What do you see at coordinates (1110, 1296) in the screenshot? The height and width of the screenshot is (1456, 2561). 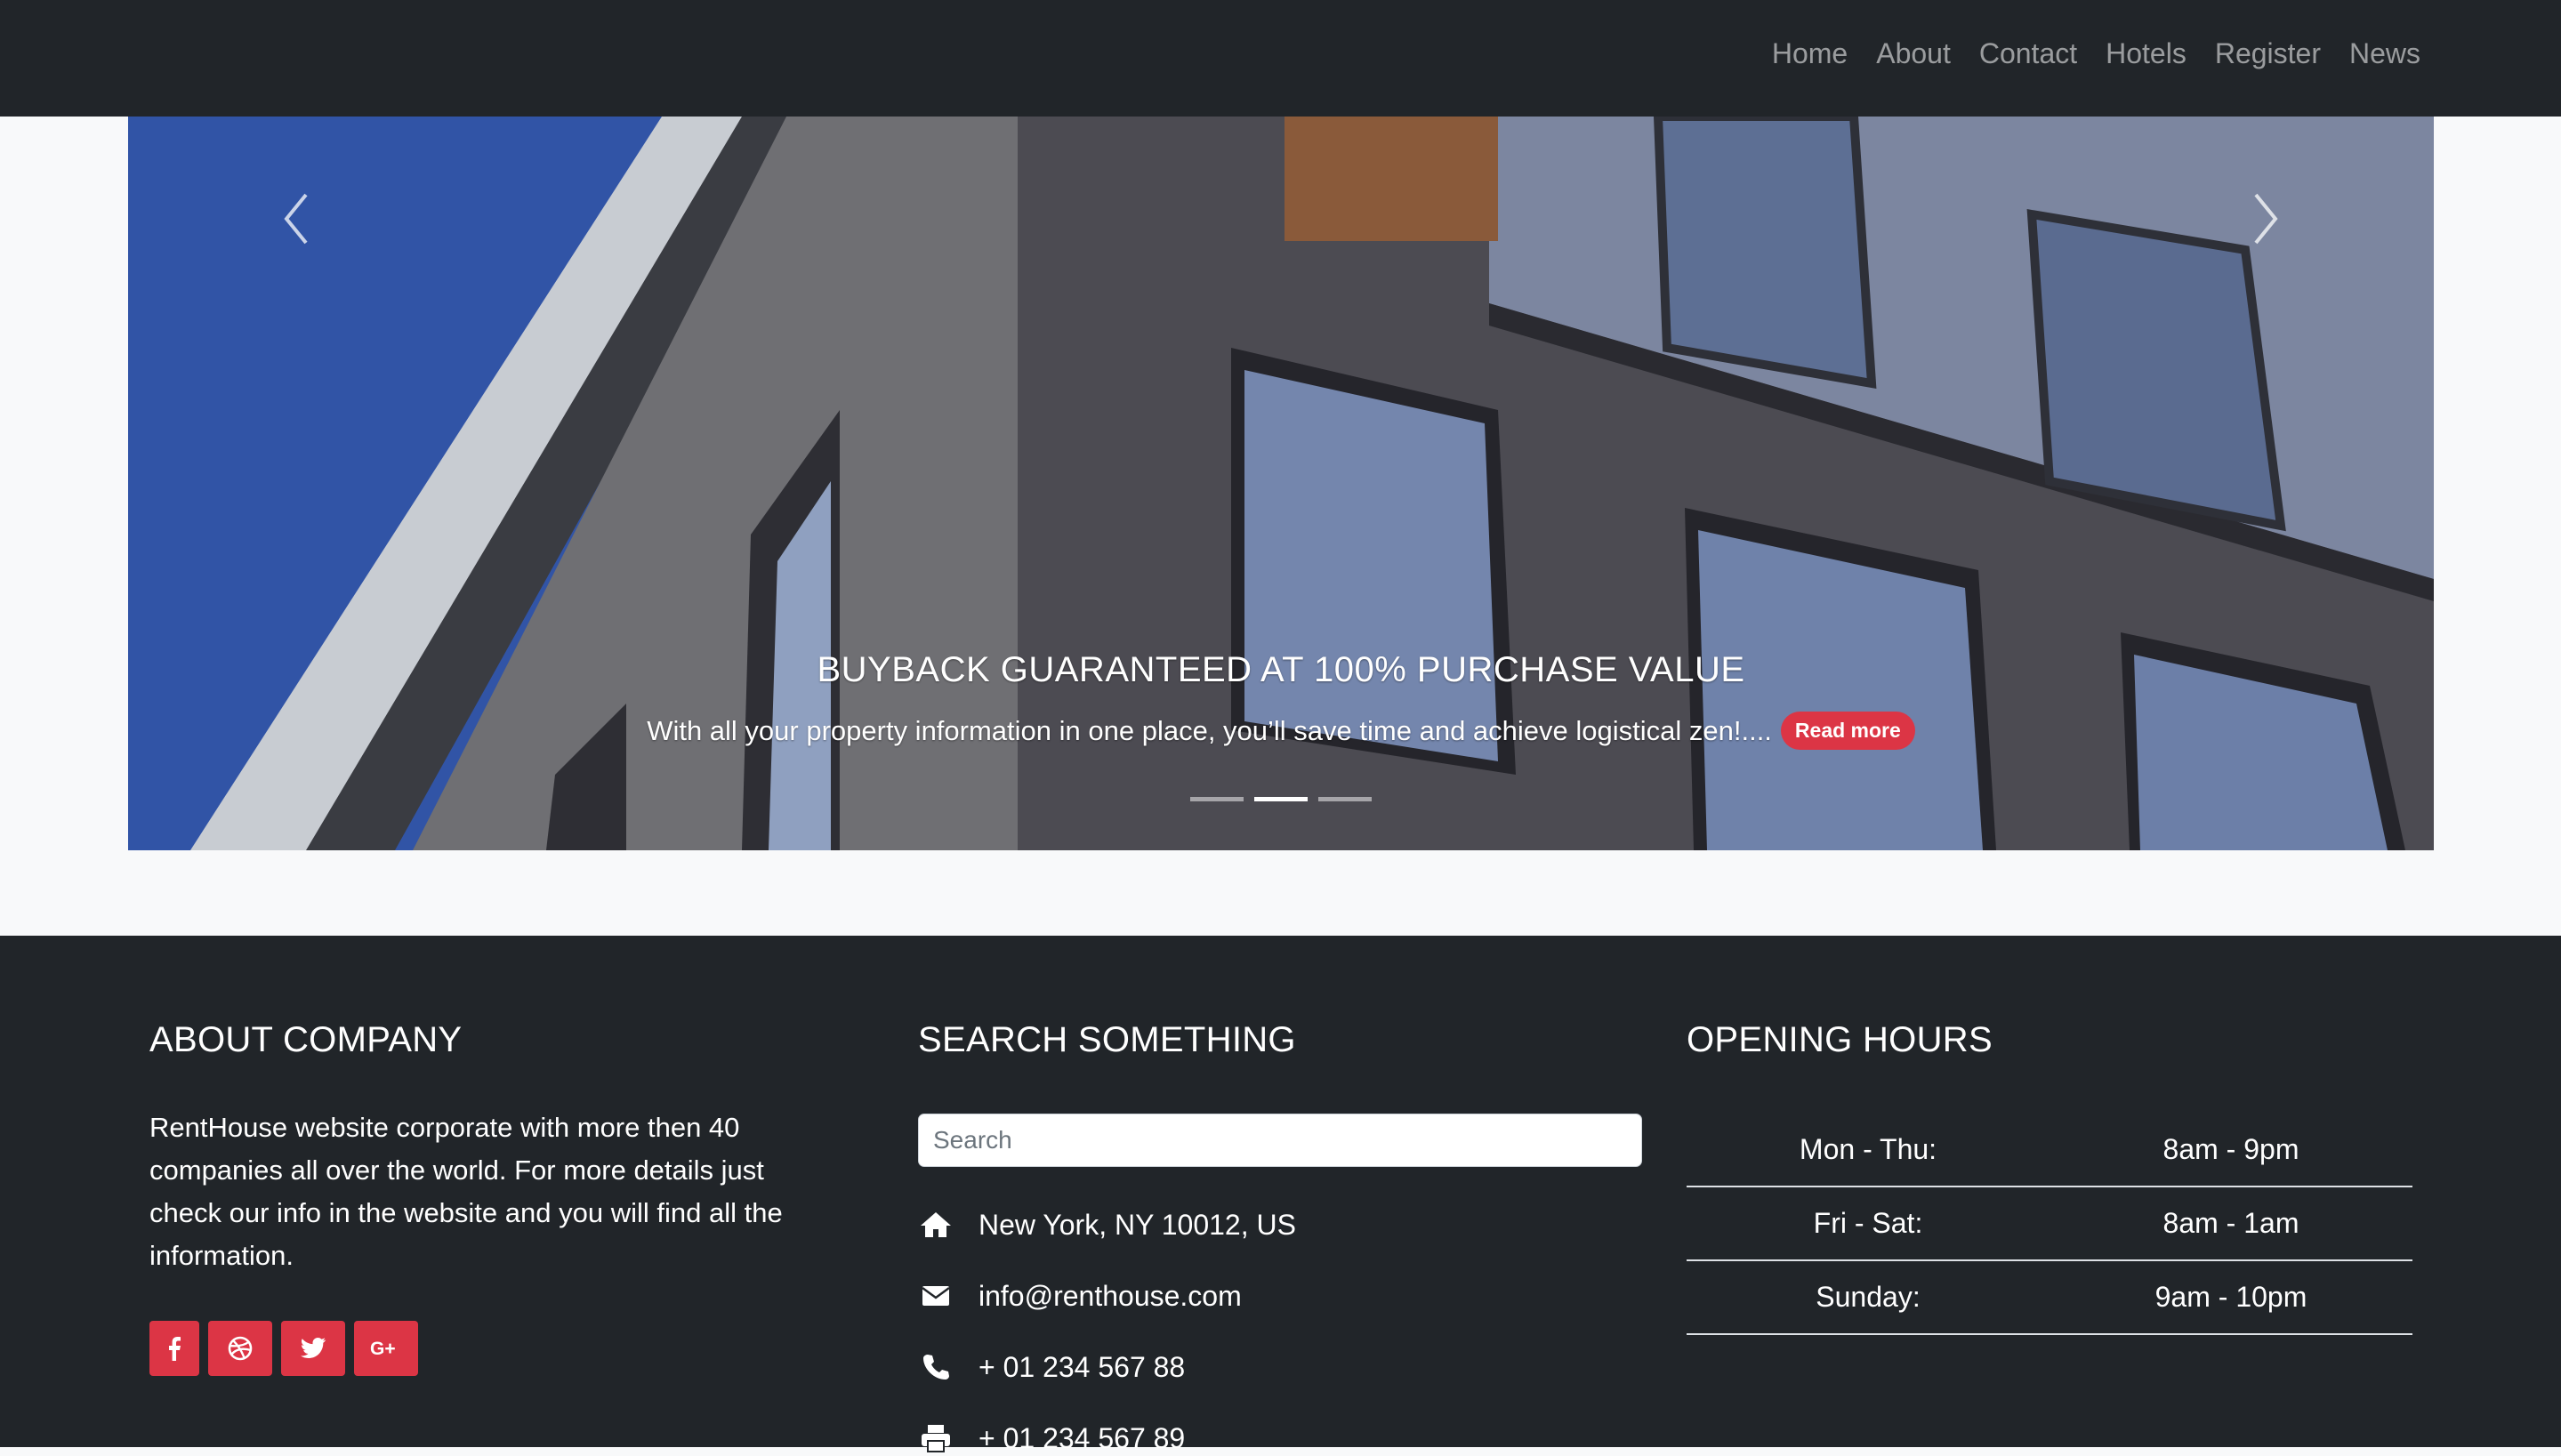 I see `contact-email-text: info@renthouse.com` at bounding box center [1110, 1296].